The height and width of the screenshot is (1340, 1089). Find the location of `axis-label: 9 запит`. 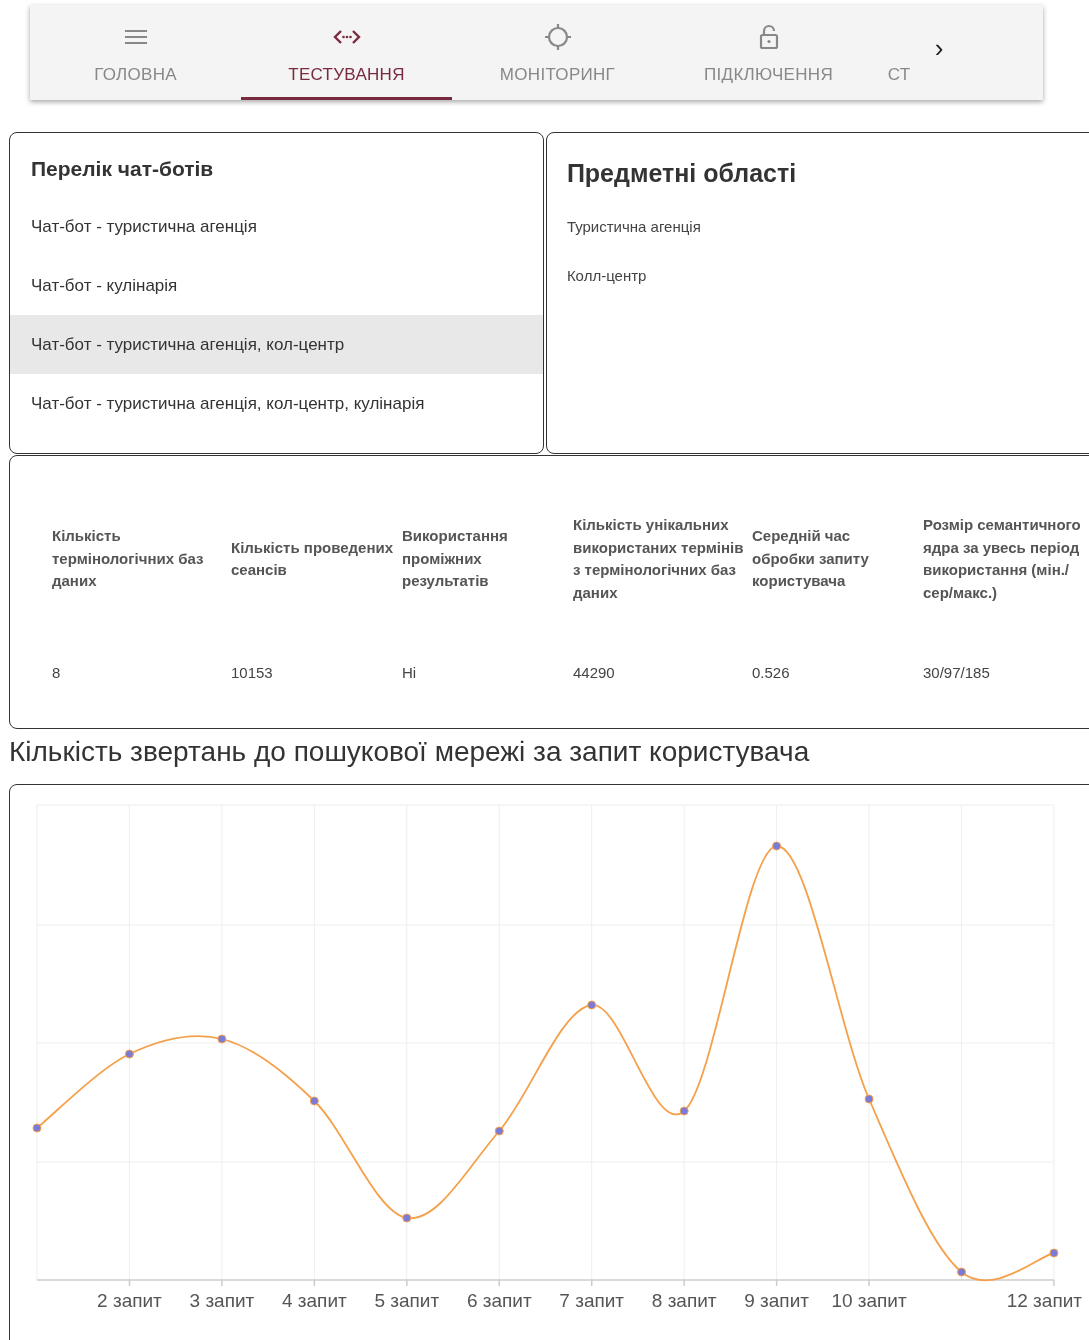

axis-label: 9 запит is located at coordinates (776, 1300).